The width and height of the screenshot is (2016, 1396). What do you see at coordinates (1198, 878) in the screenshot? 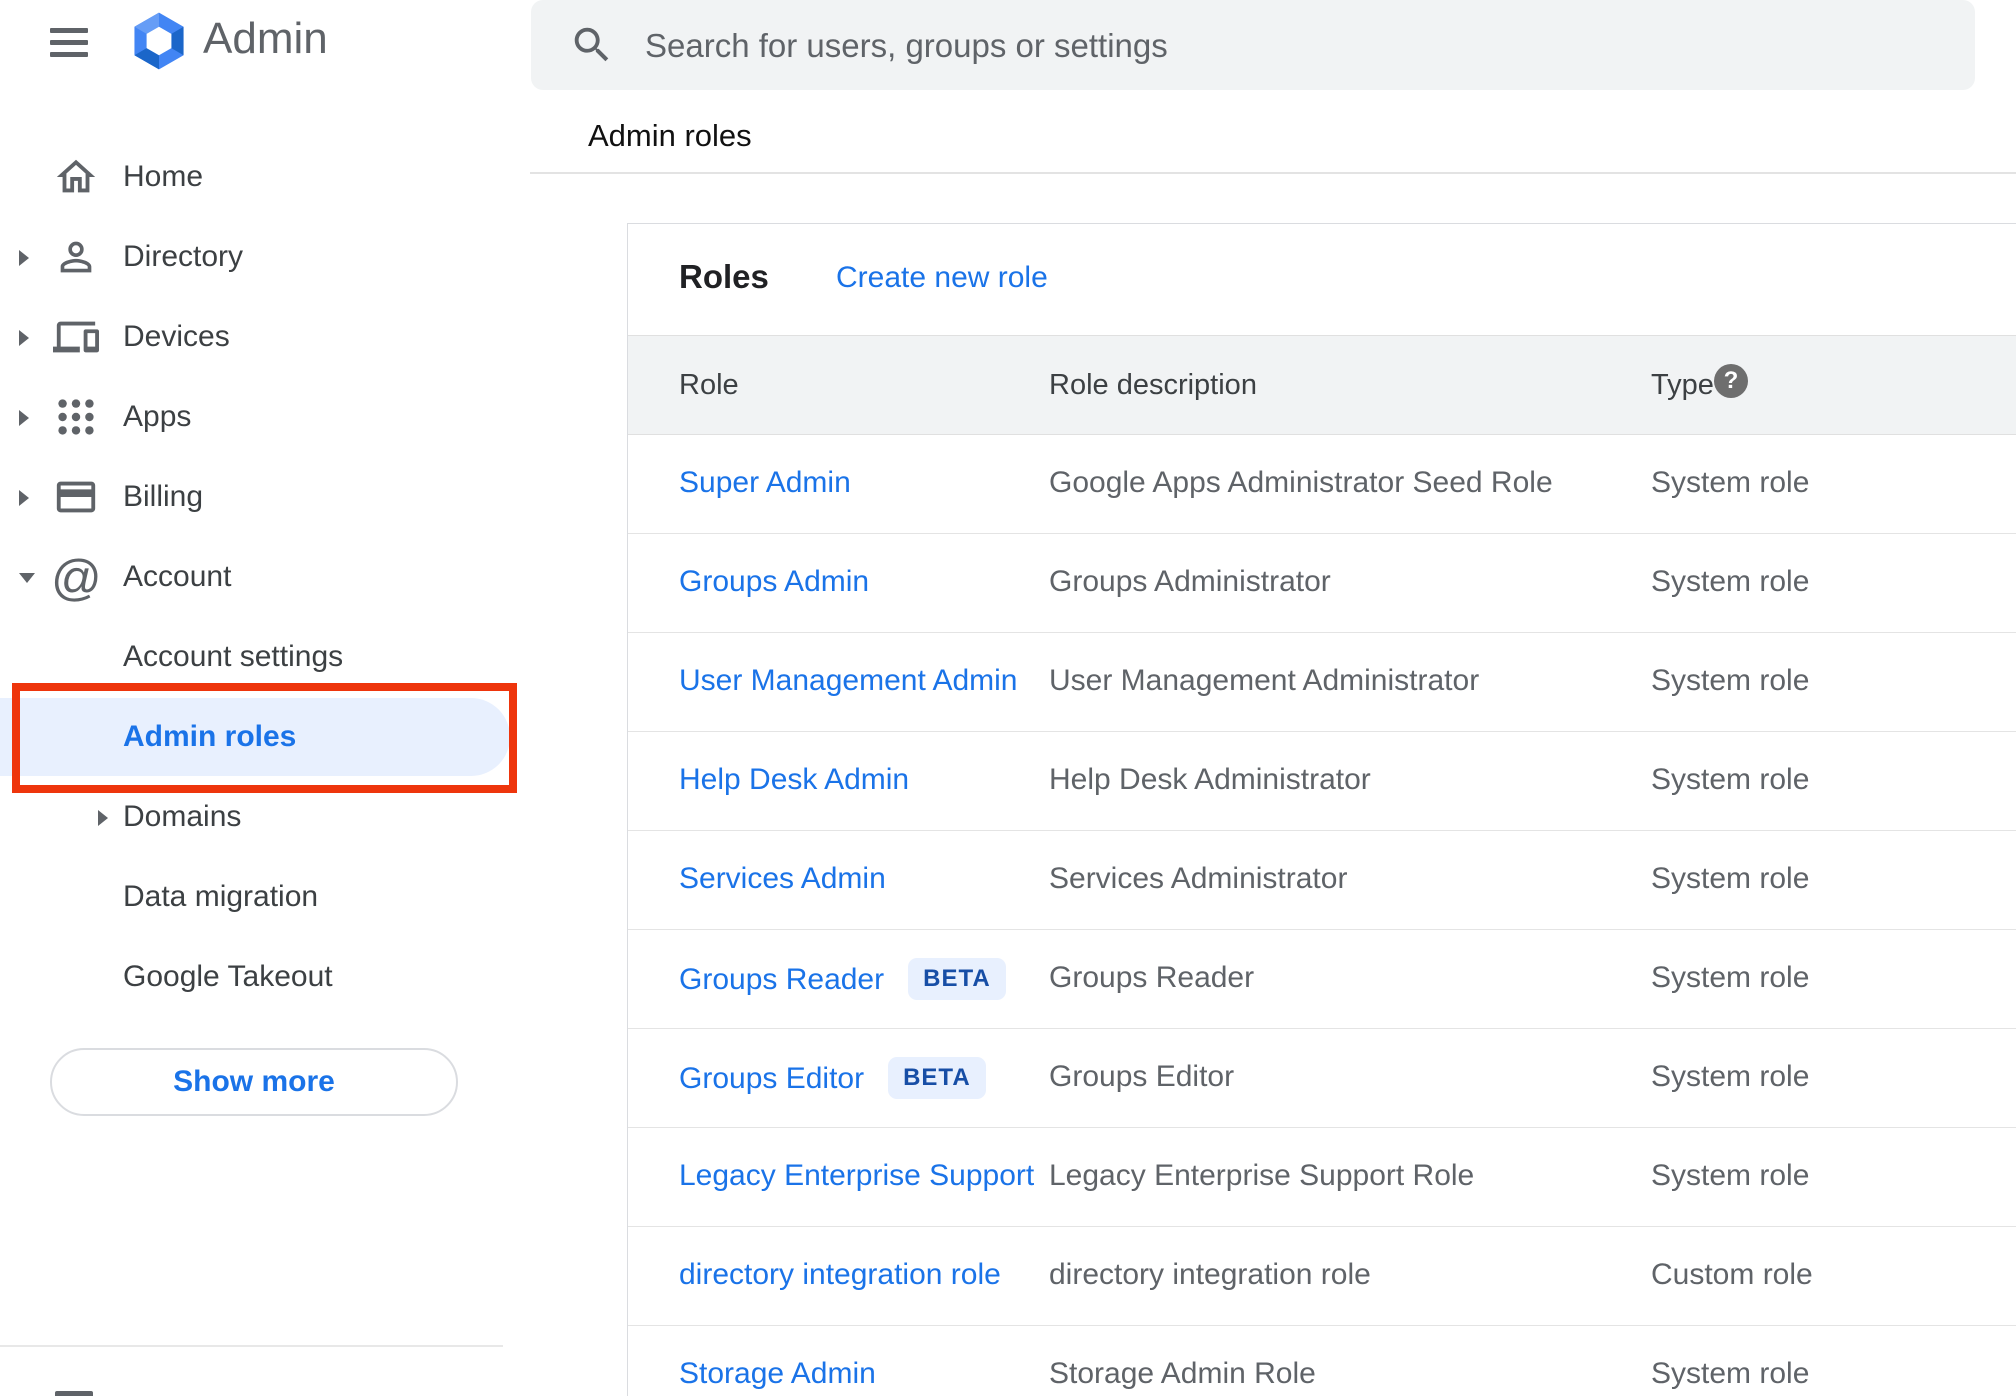
I see `role-description-cell: Services Administrator` at bounding box center [1198, 878].